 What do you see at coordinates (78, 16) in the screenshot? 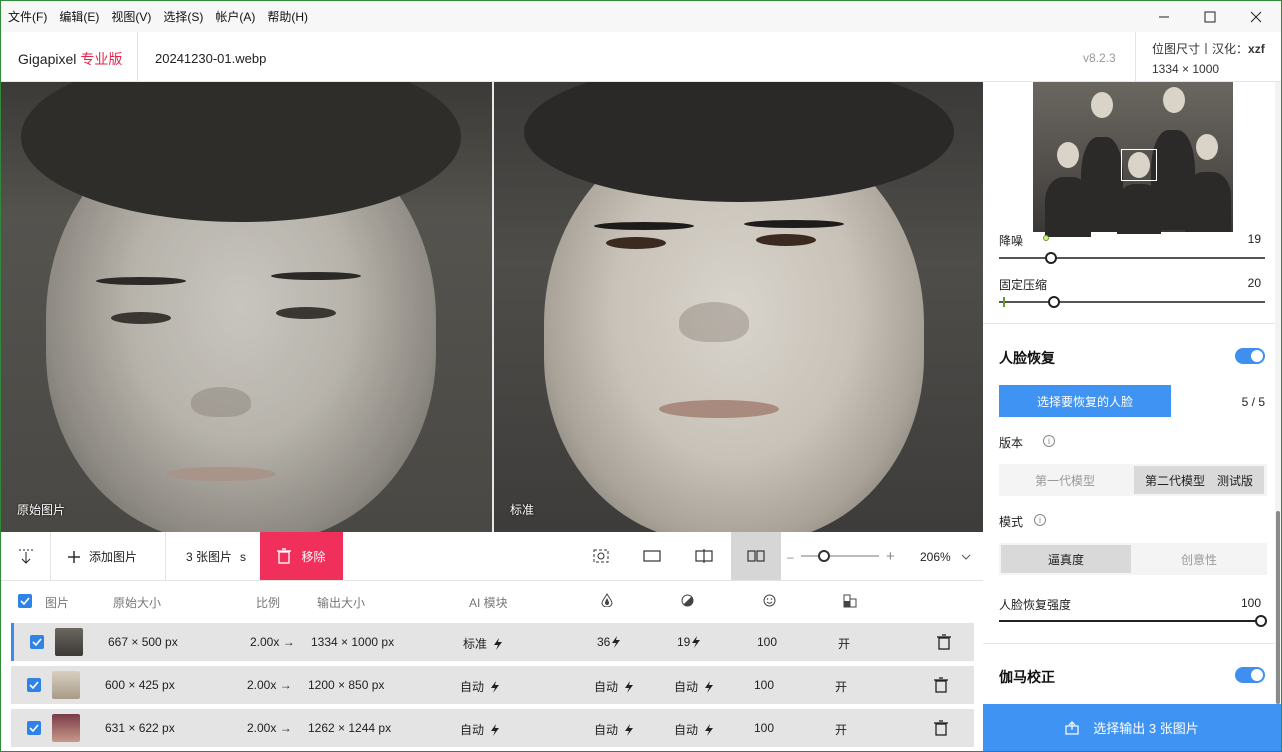
I see `menu-edit: 编辑(E)` at bounding box center [78, 16].